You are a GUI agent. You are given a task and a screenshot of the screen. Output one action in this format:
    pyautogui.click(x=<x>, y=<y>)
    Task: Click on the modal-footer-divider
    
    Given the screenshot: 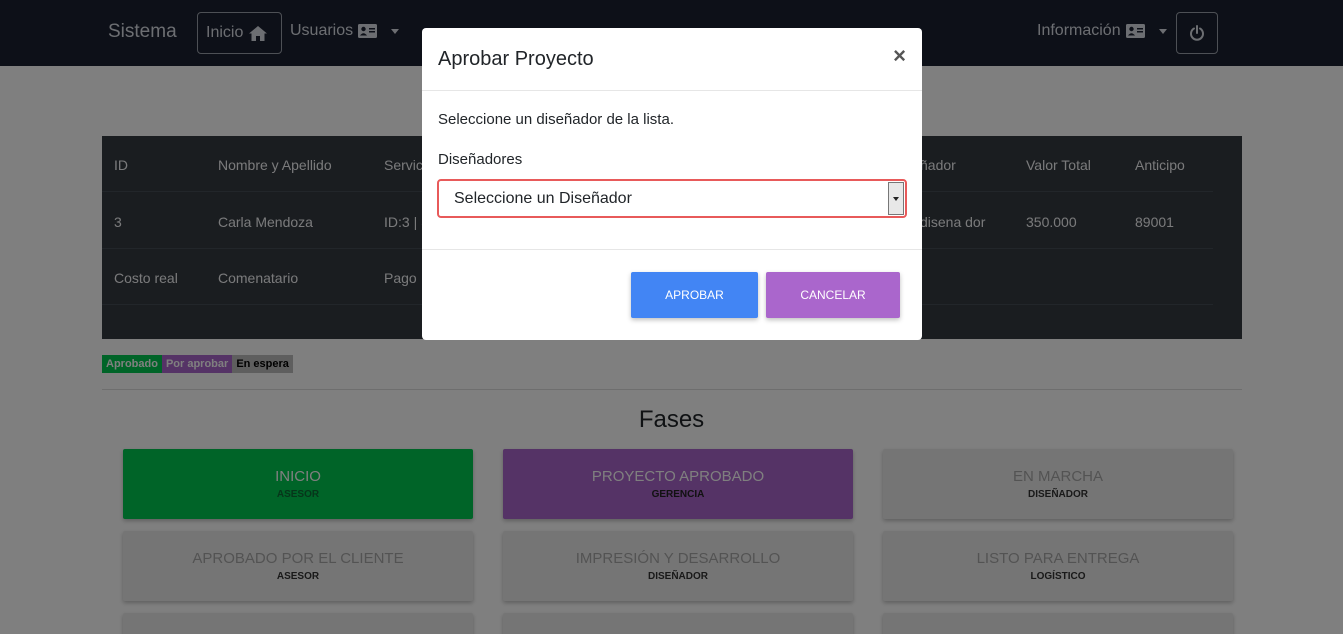 What is the action you would take?
    pyautogui.click(x=672, y=249)
    